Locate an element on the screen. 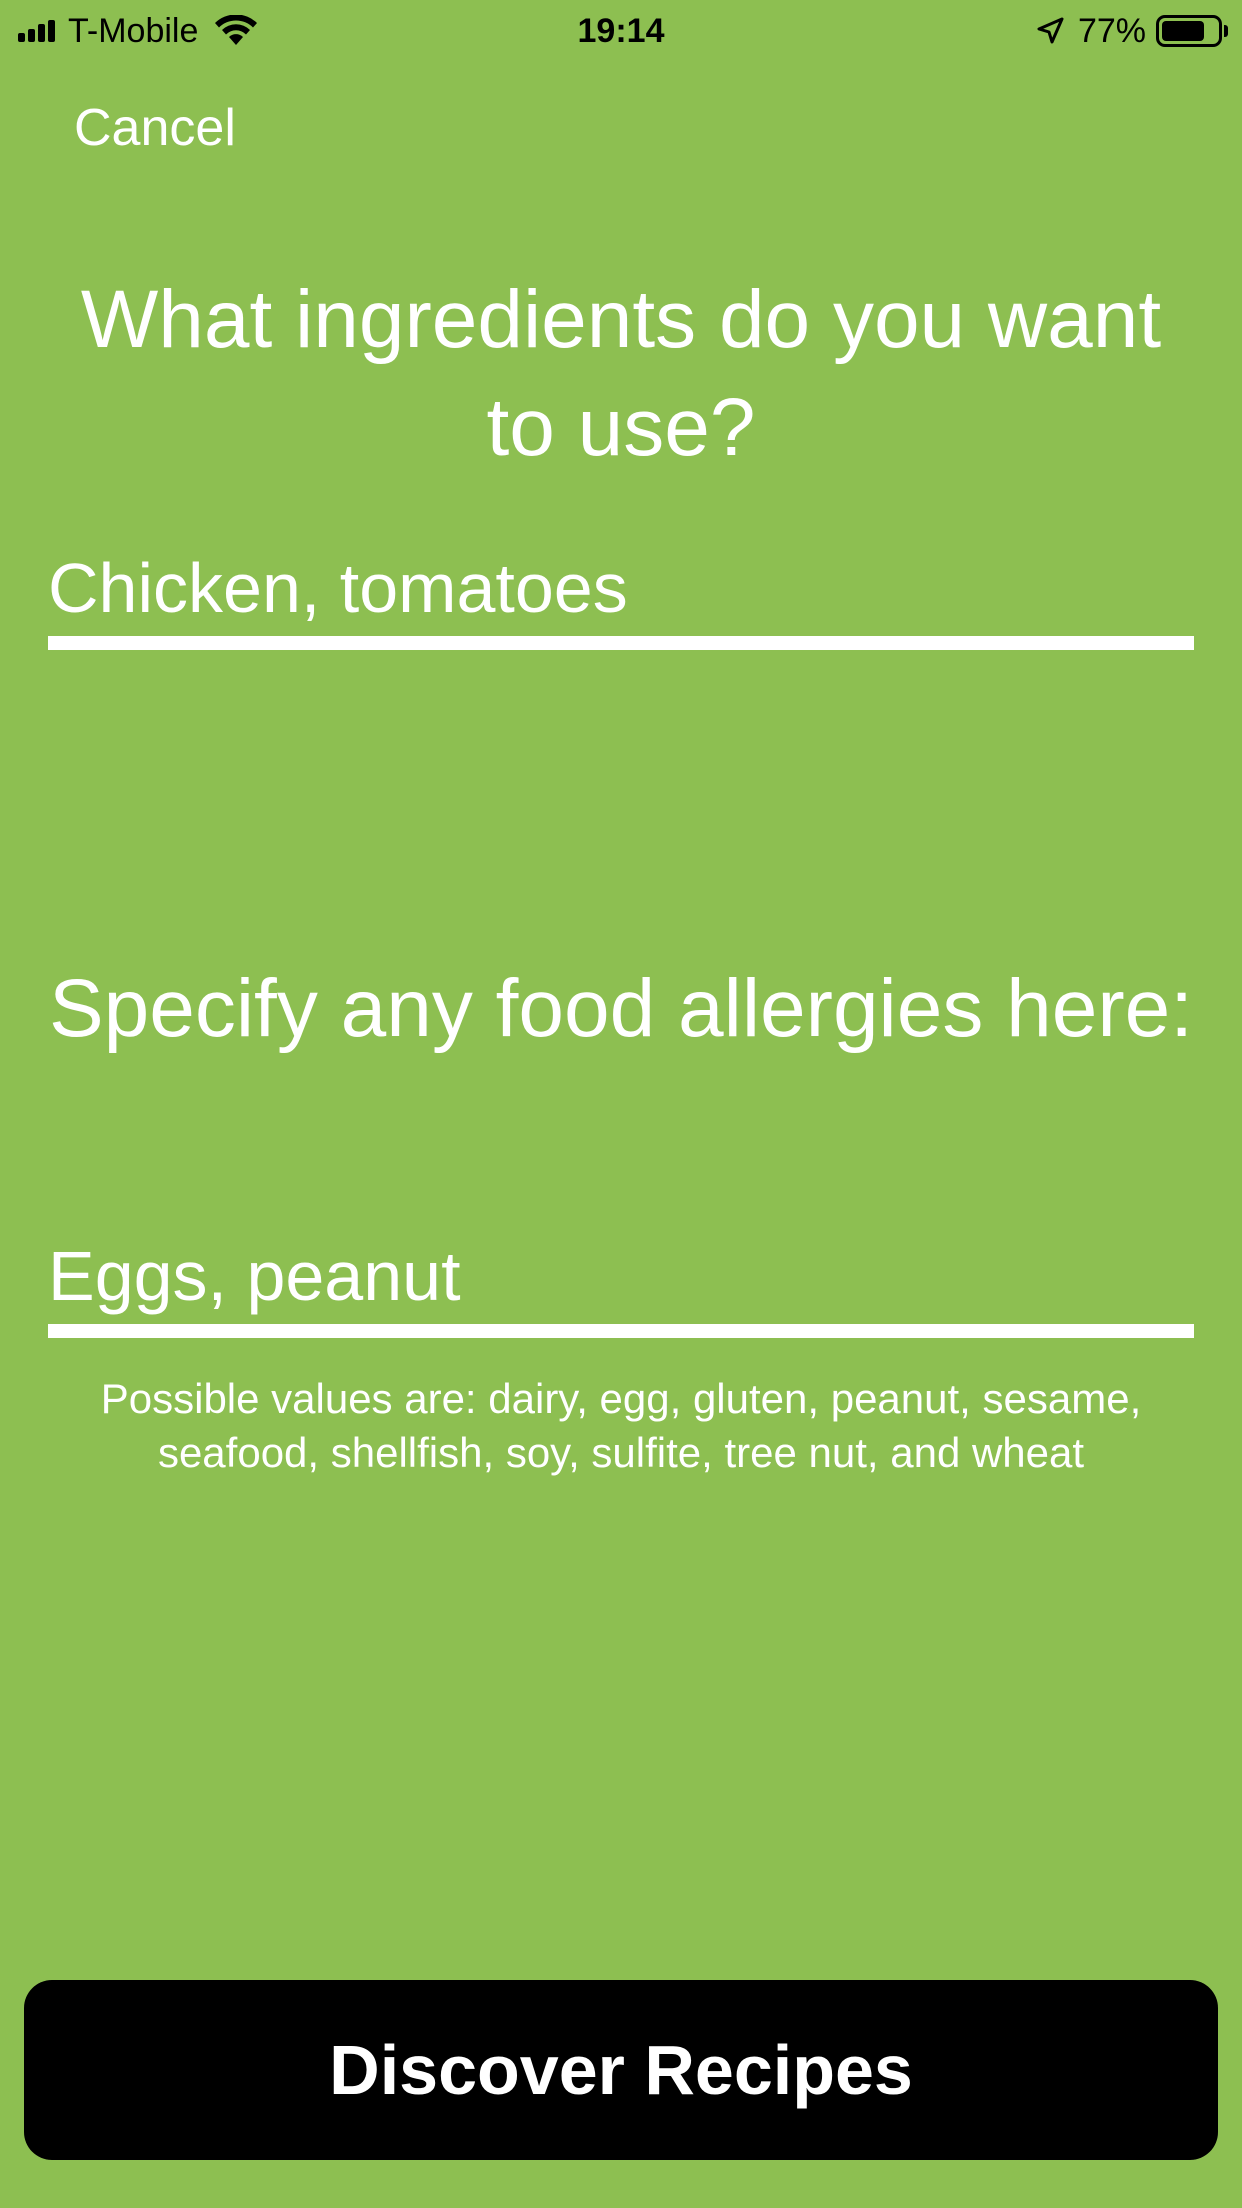 The height and width of the screenshot is (2208, 1242). ingredients-input is located at coordinates (621, 588).